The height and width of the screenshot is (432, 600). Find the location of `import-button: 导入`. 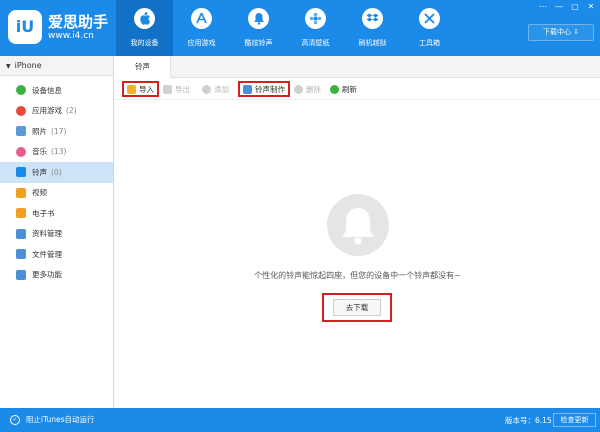

import-button: 导入 is located at coordinates (140, 89).